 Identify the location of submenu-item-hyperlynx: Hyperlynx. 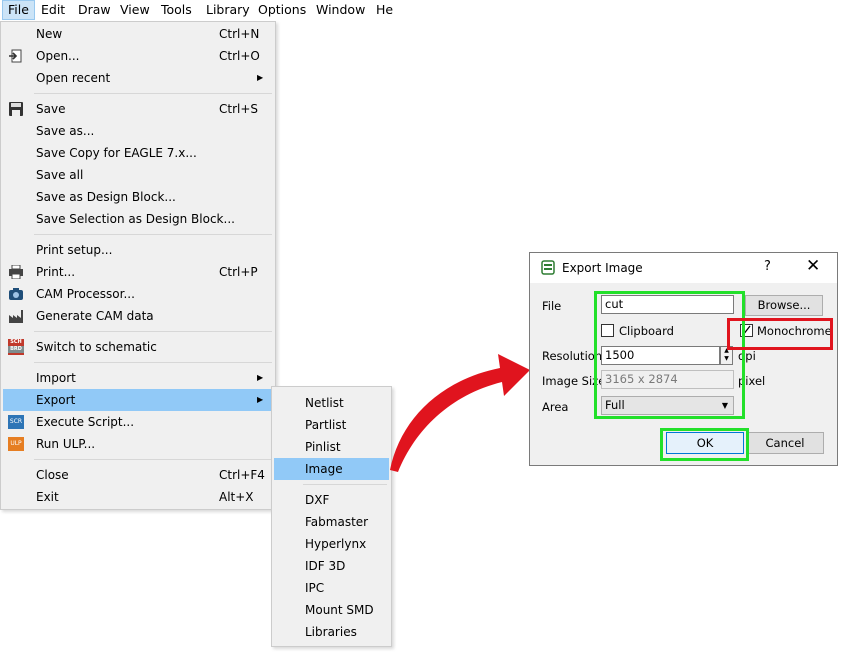
(331, 544).